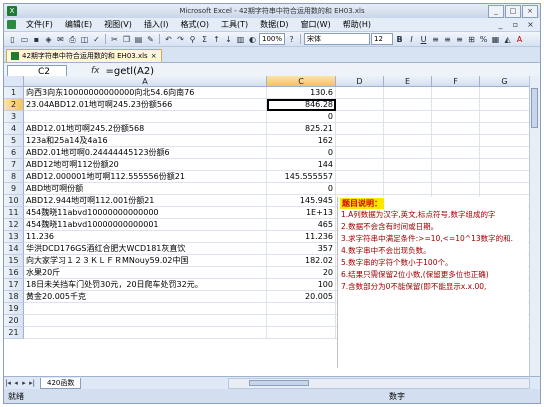  What do you see at coordinates (279, 382) in the screenshot?
I see `horizontal-scroll-thumb` at bounding box center [279, 382].